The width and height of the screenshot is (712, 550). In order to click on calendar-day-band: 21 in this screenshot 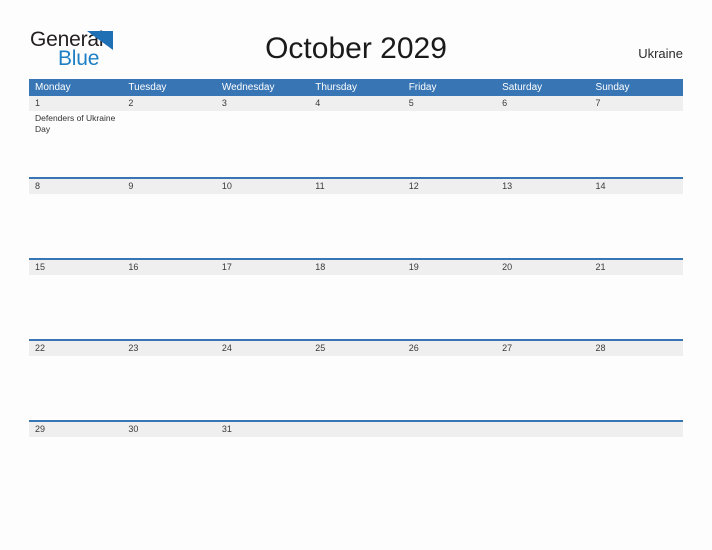, I will do `click(636, 267)`.